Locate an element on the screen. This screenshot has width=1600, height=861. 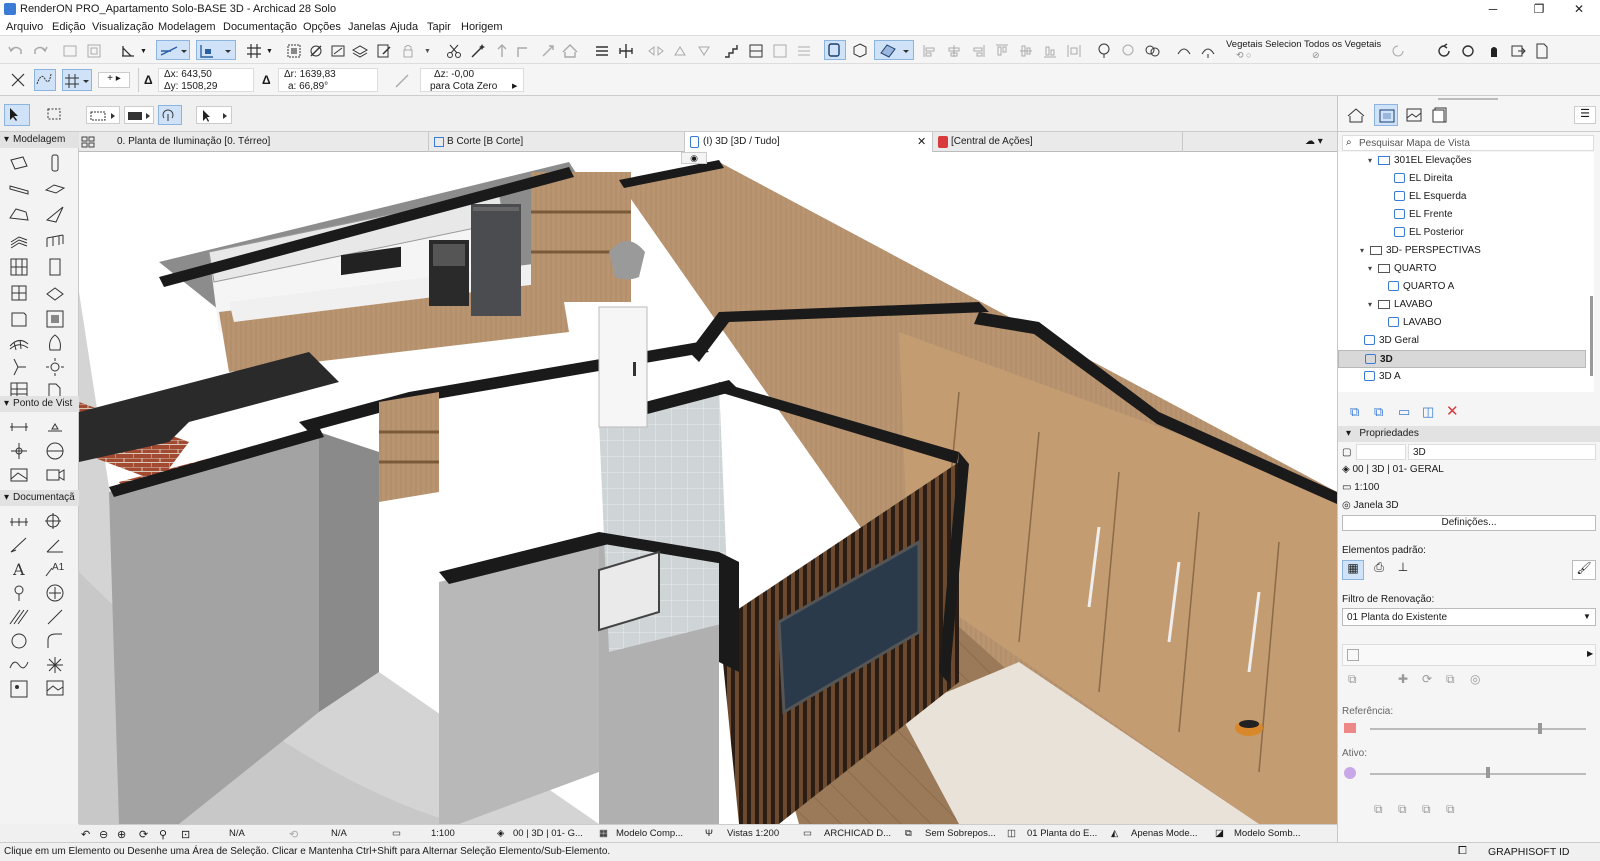
snap-guides-button is located at coordinates (216, 50).